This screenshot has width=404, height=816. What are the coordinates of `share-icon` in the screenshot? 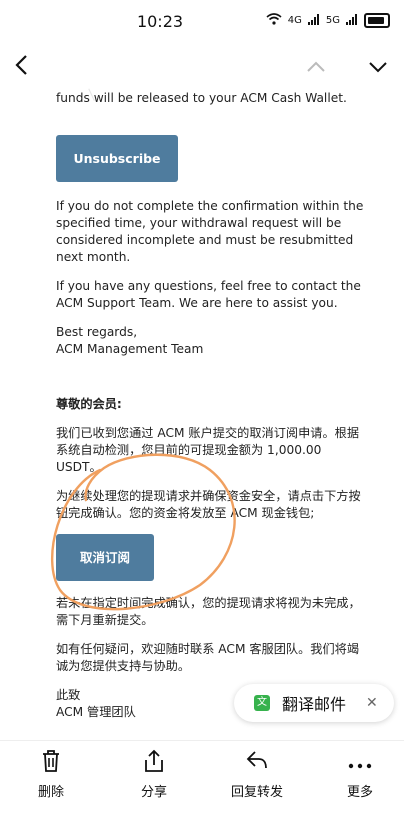 It's located at (154, 763).